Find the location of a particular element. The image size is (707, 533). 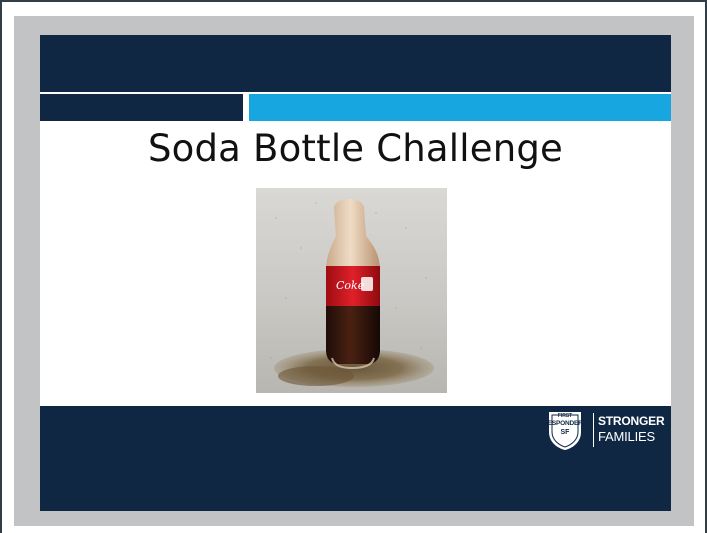

slide-title: Soda Bottle Challenge is located at coordinates (355, 148).